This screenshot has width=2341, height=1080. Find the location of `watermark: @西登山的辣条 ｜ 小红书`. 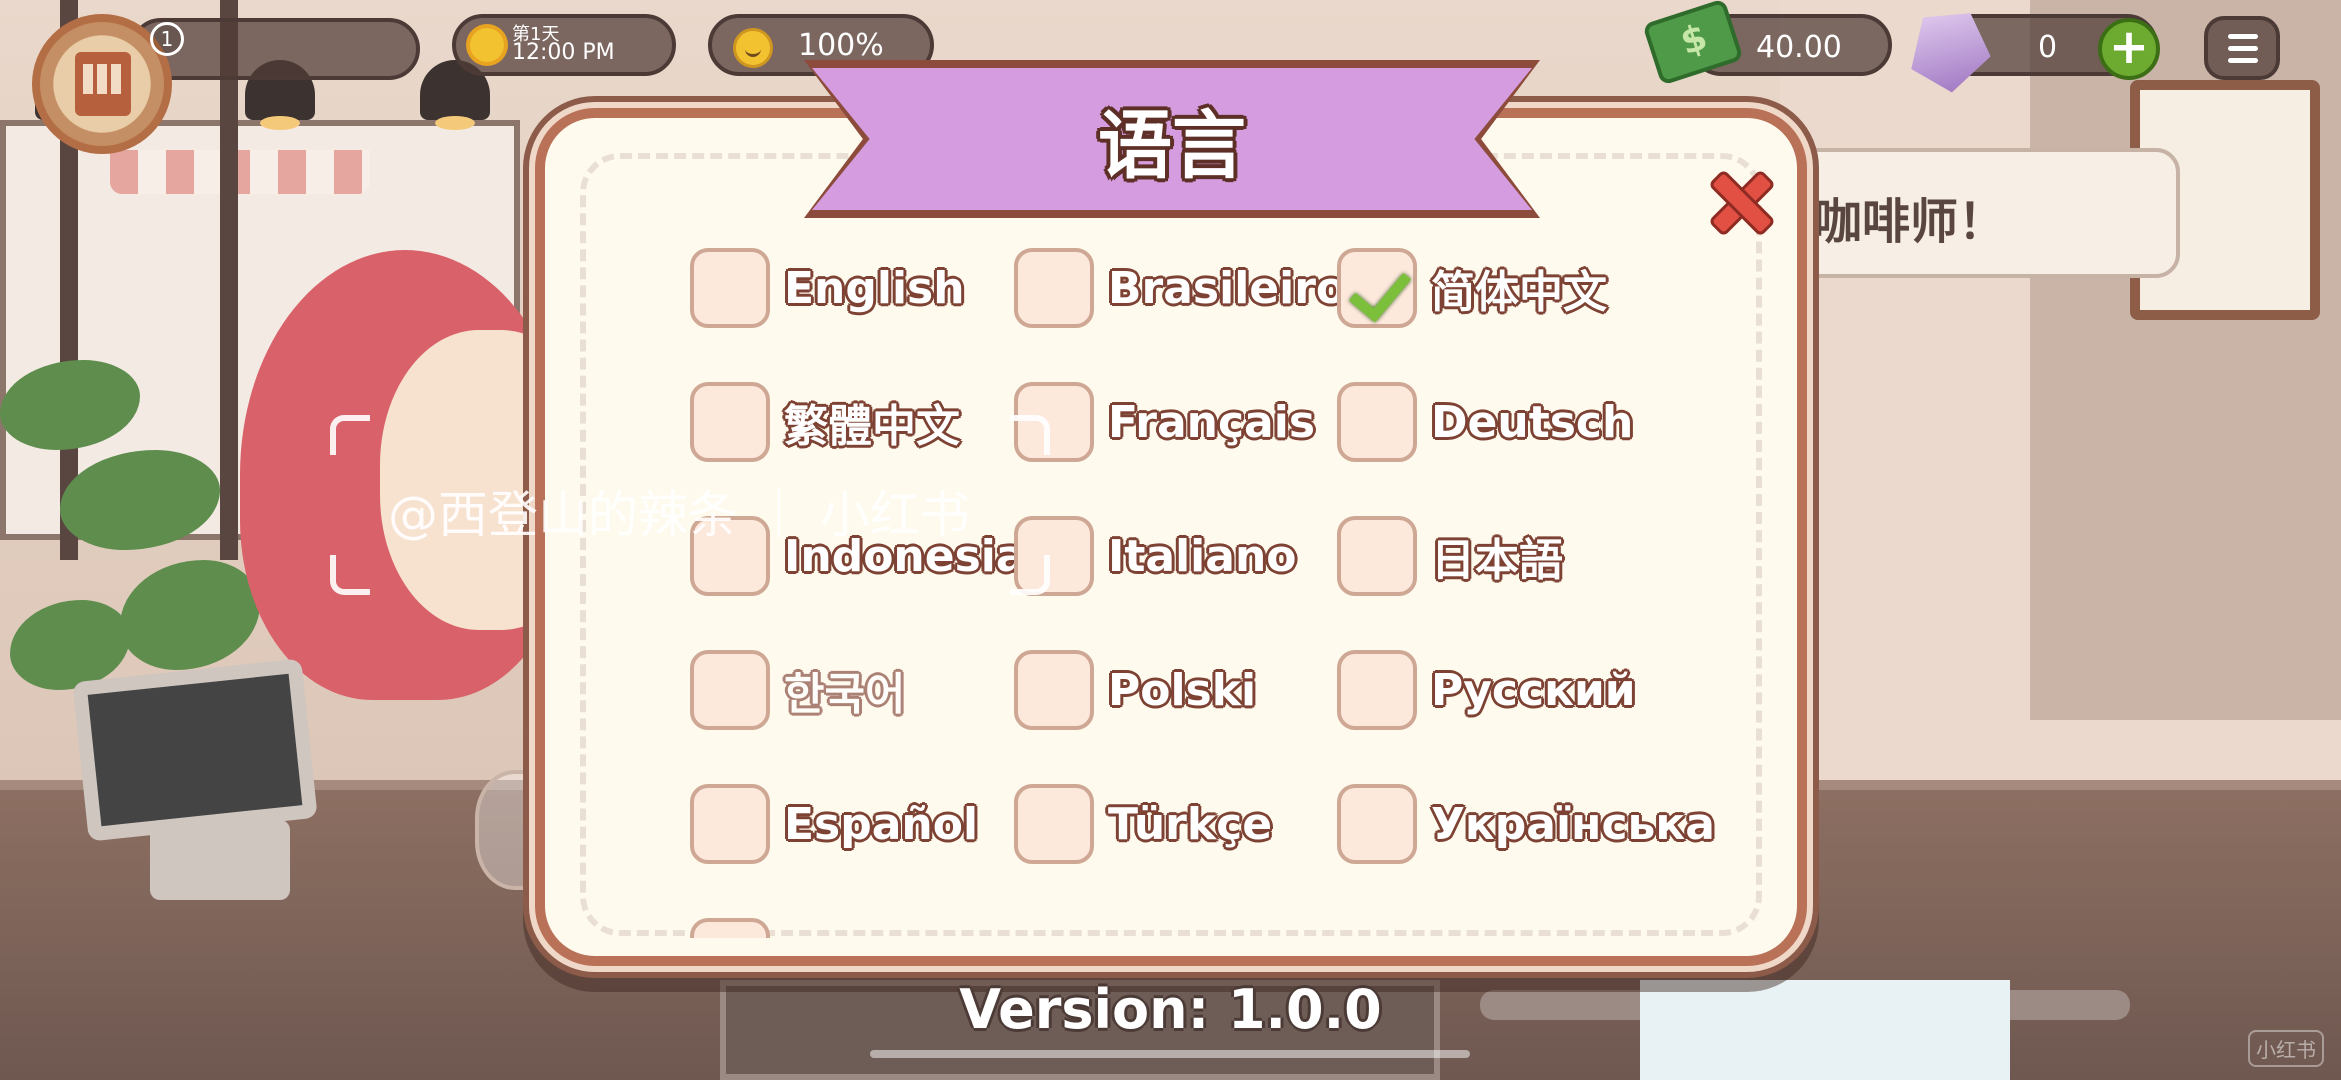

watermark: @西登山的辣条 ｜ 小红书 is located at coordinates (690, 505).